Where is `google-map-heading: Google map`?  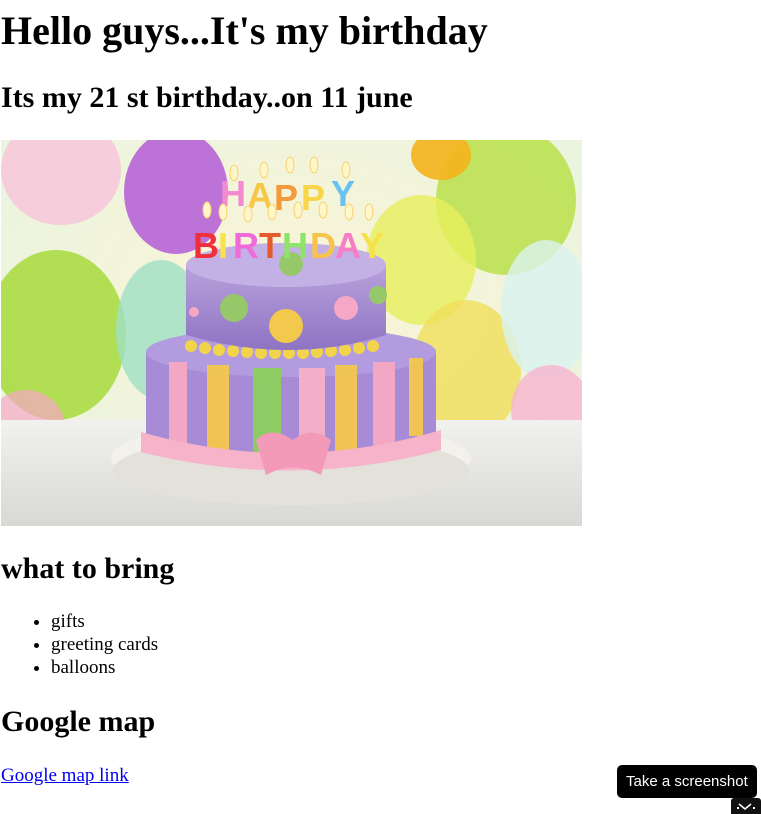 google-map-heading: Google map is located at coordinates (78, 721).